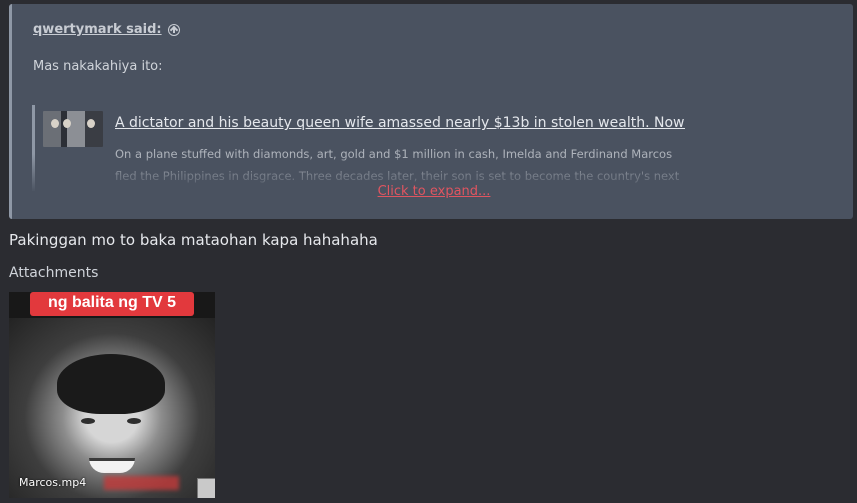  Describe the element at coordinates (73, 129) in the screenshot. I see `embed-thumbnail` at that location.